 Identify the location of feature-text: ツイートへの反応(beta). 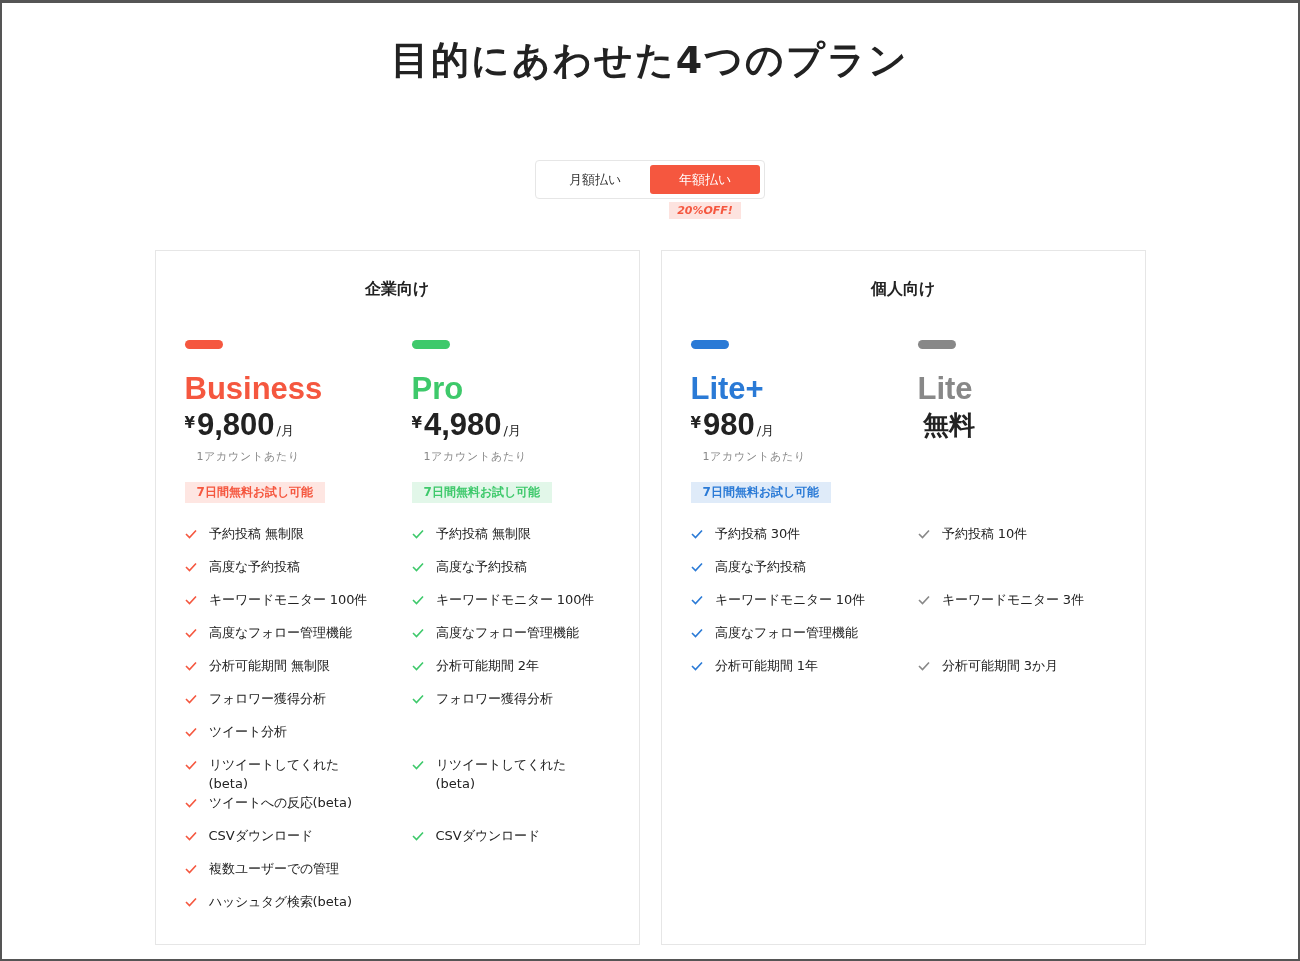
(280, 803).